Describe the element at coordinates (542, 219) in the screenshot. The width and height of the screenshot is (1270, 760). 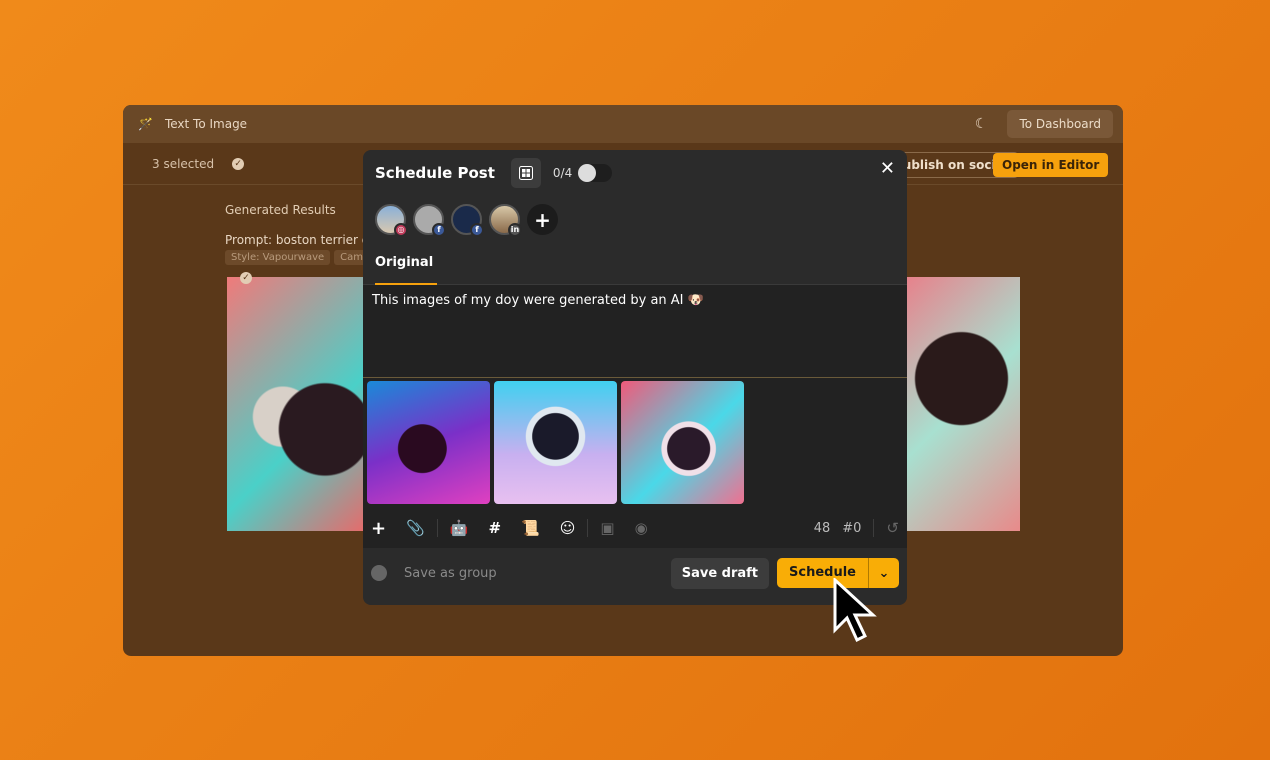
I see `add-account-button: +` at that location.